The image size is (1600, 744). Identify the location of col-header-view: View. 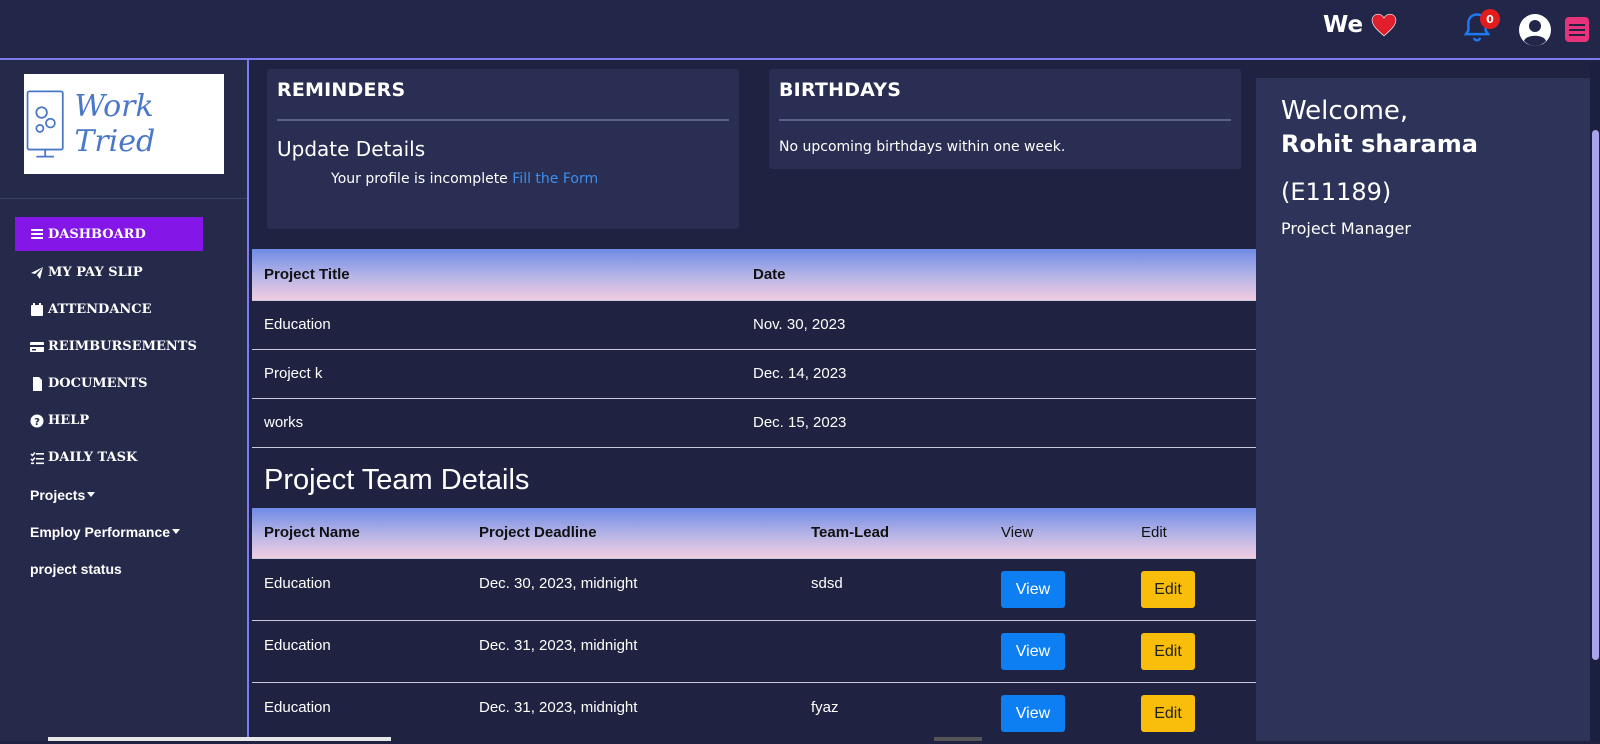
(1017, 533).